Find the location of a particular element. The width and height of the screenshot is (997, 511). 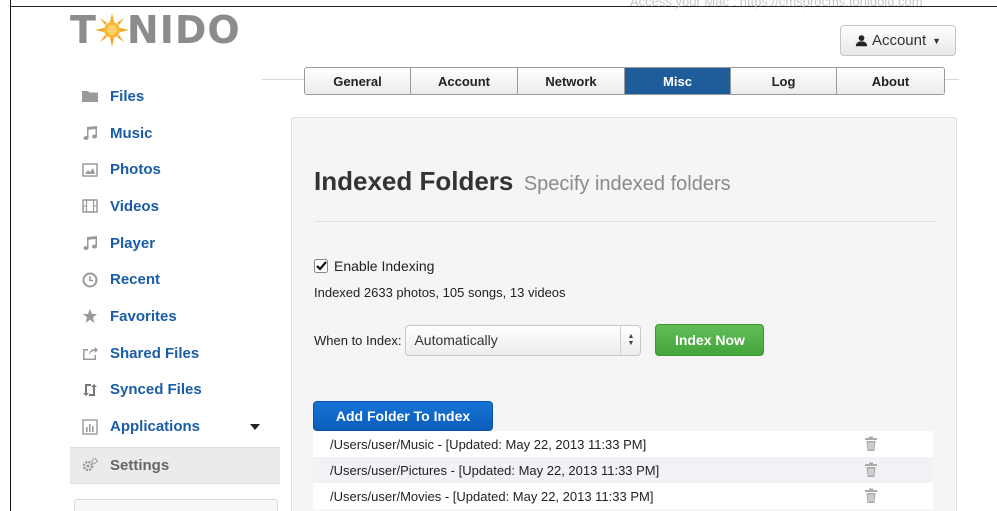

sidebar-item-player: Player is located at coordinates (175, 243).